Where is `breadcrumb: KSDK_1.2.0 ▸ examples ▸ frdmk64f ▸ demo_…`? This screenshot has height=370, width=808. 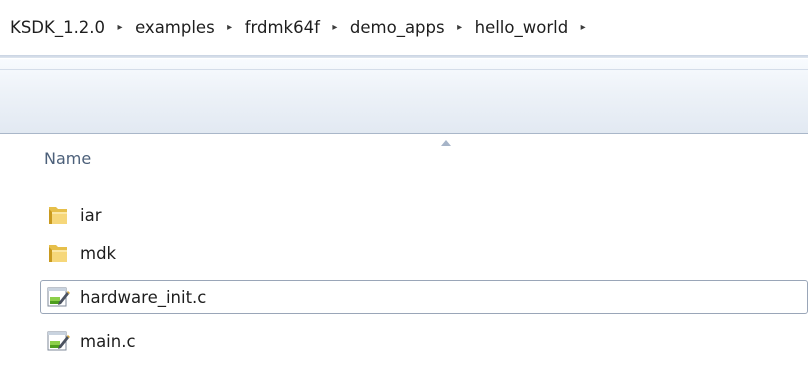 breadcrumb: KSDK_1.2.0 ▸ examples ▸ frdmk64f ▸ demo_… is located at coordinates (302, 27).